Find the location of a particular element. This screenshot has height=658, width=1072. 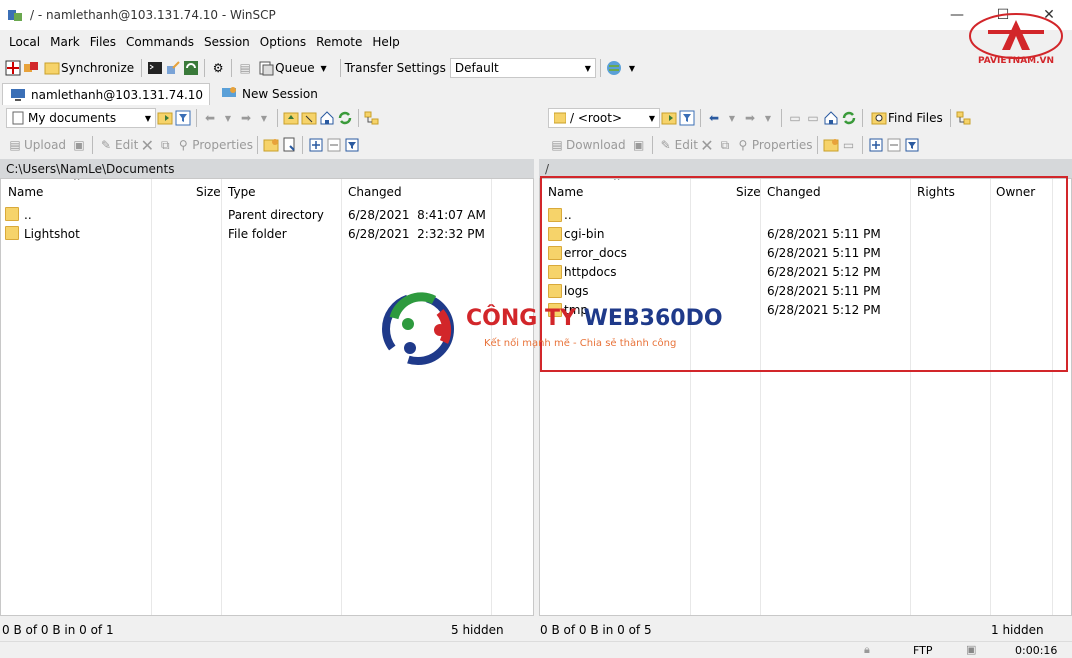

compare-directories-icon is located at coordinates (13, 68).